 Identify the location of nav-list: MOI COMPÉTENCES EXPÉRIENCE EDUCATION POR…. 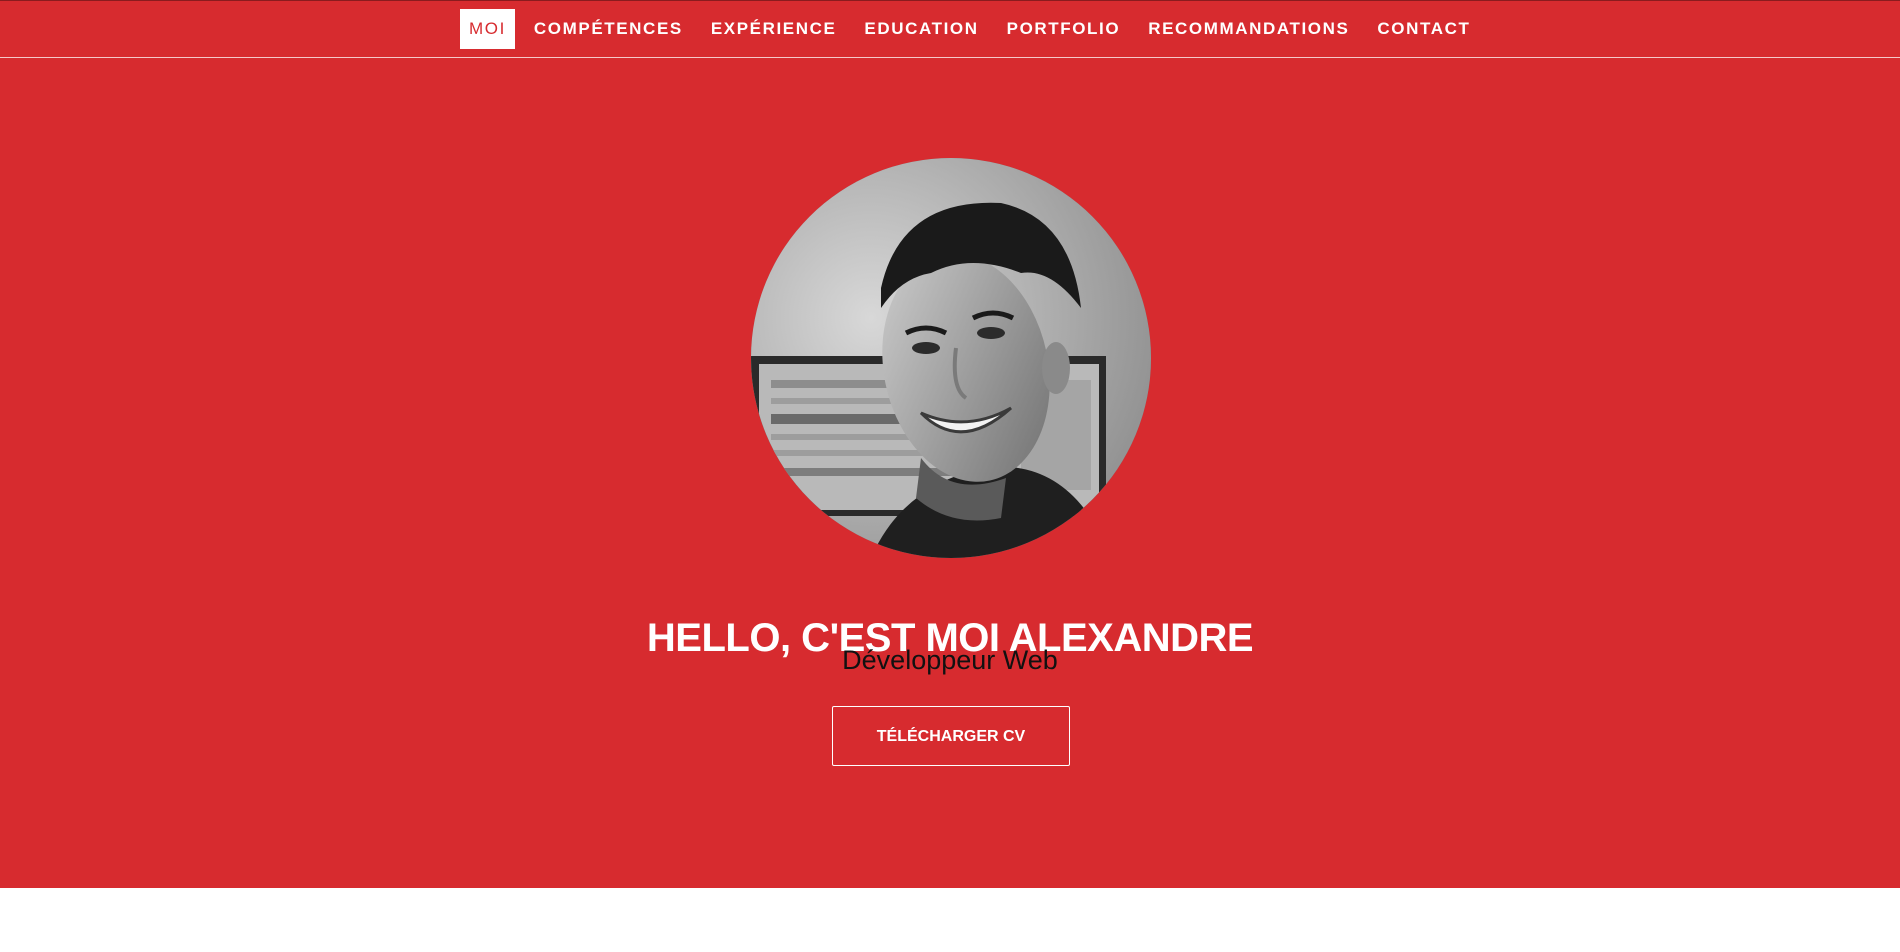
(974, 29).